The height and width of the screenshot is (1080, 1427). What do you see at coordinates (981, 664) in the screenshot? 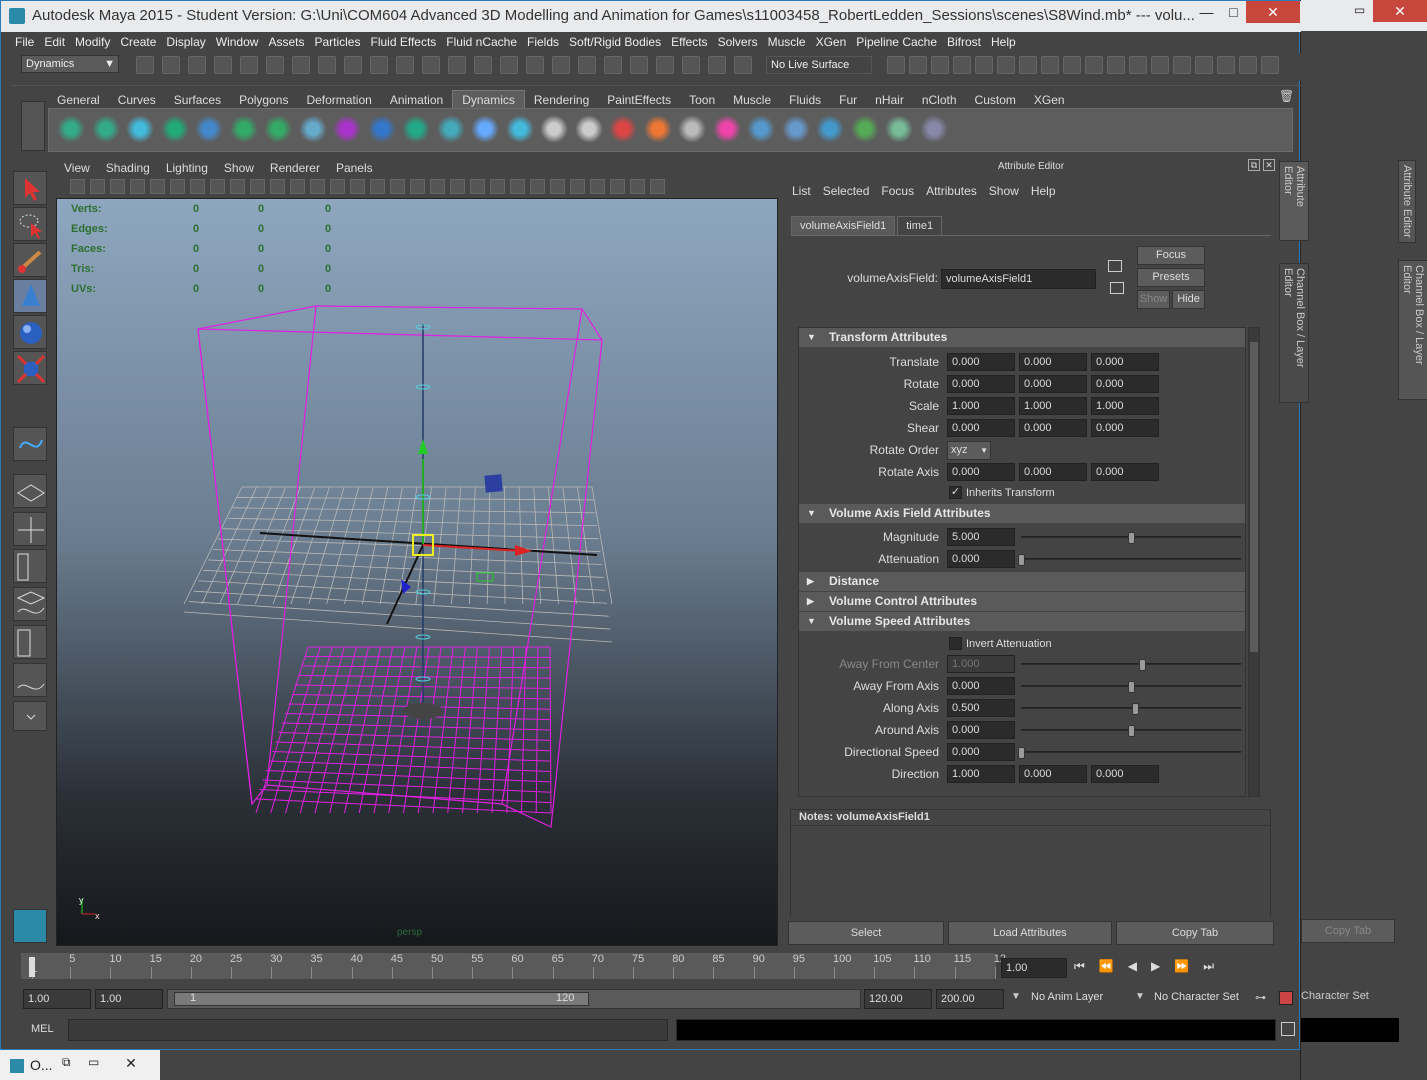
I see `away-from-center-field: 1.000` at bounding box center [981, 664].